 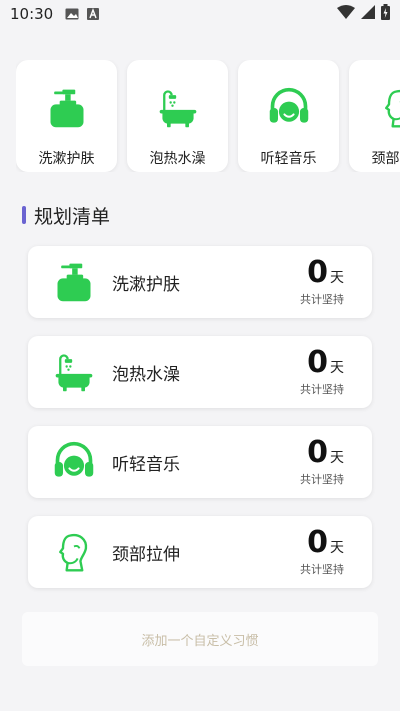 I want to click on status-bar: 10:30, so click(x=200, y=14).